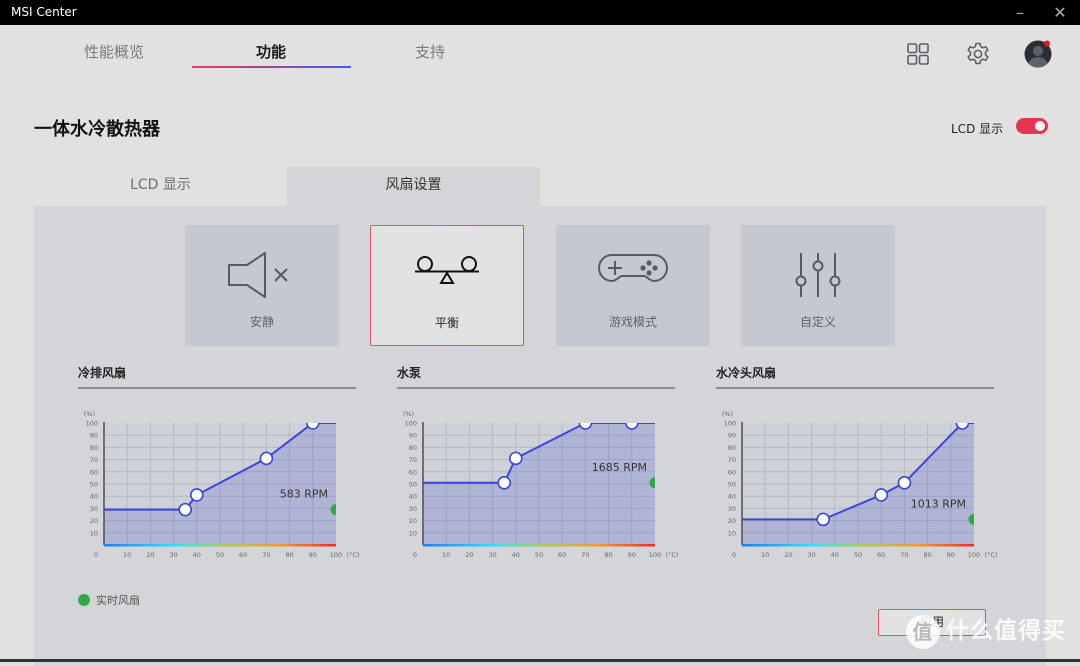  I want to click on rpm-label: 583 RPM, so click(304, 493).